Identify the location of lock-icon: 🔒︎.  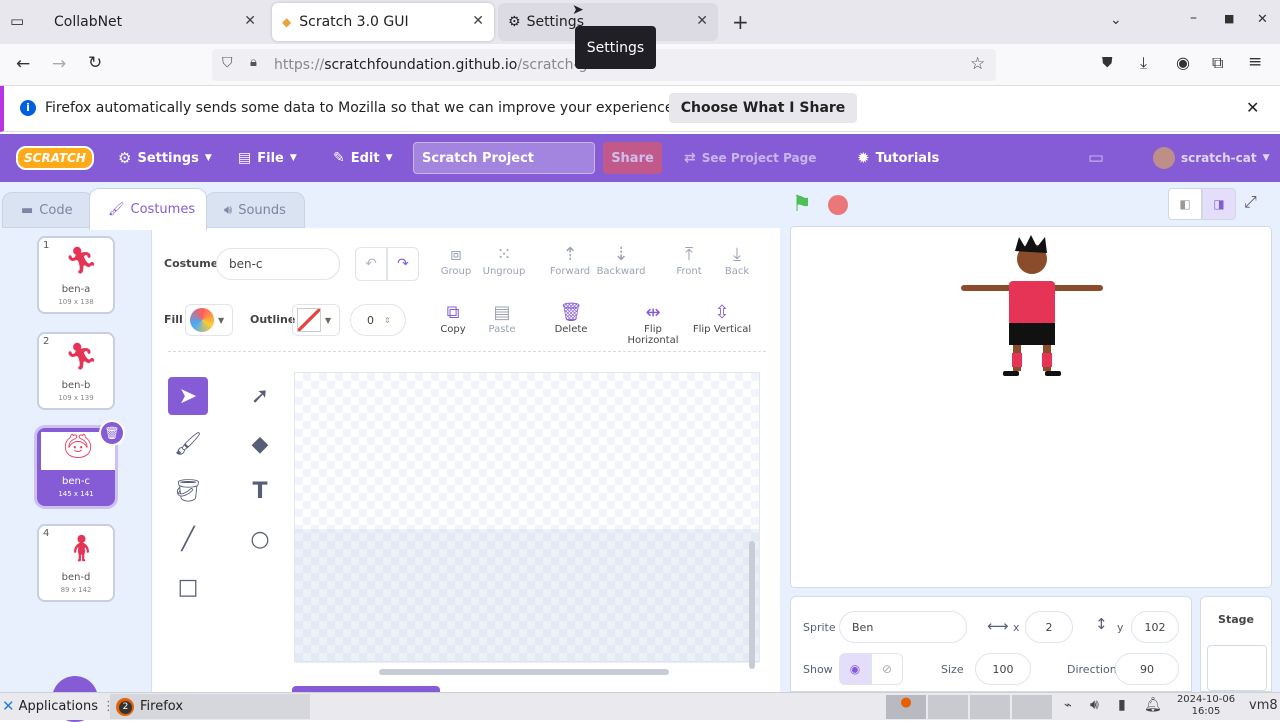
(253, 62).